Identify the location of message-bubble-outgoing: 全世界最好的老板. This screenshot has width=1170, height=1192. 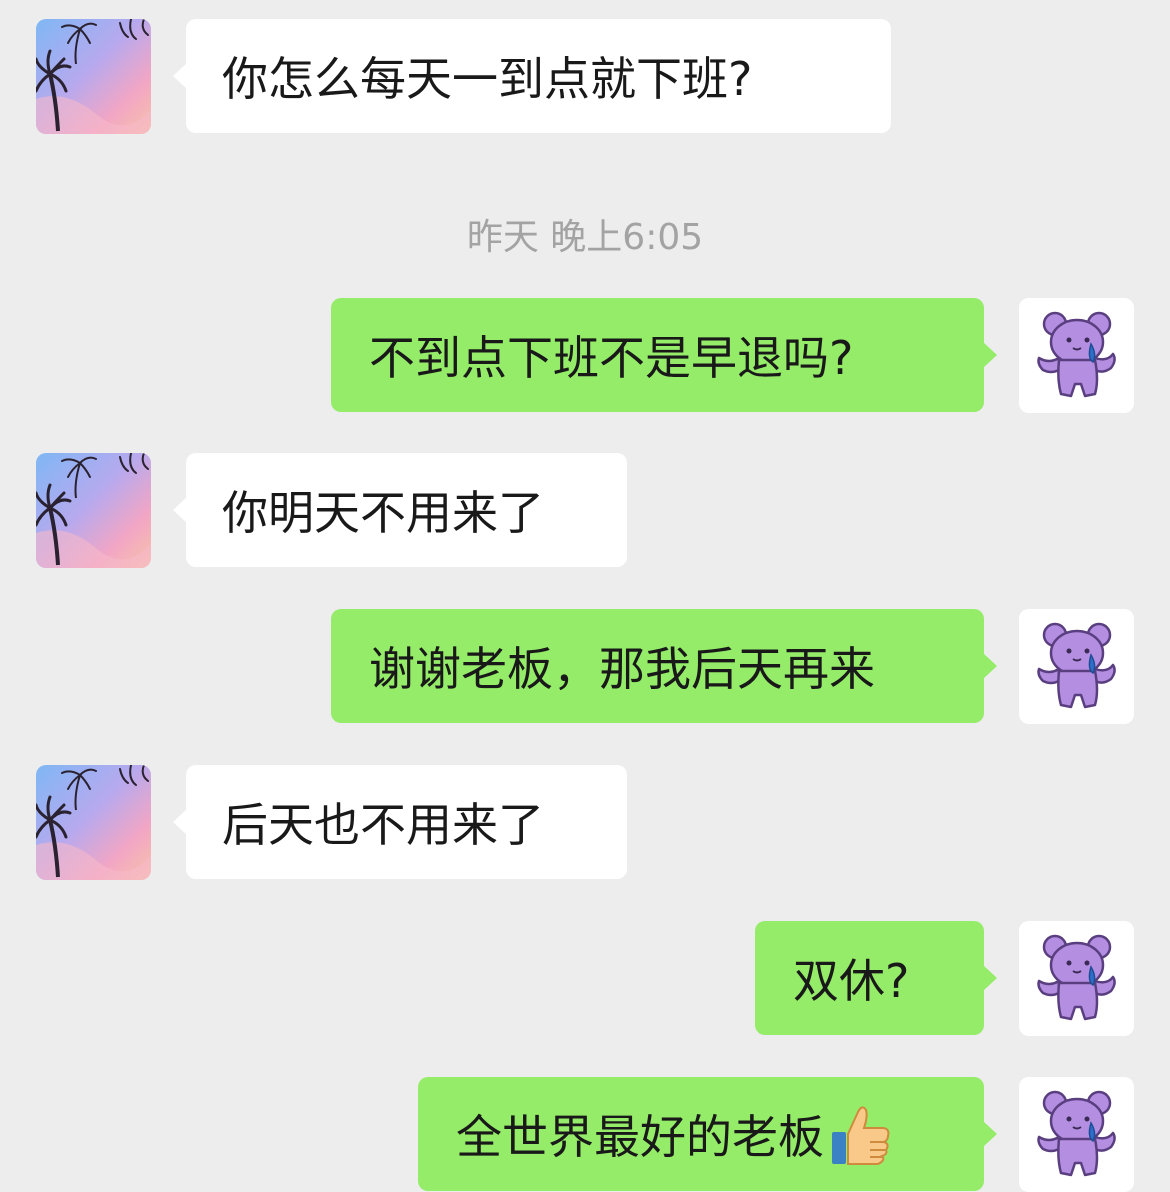
(707, 1134).